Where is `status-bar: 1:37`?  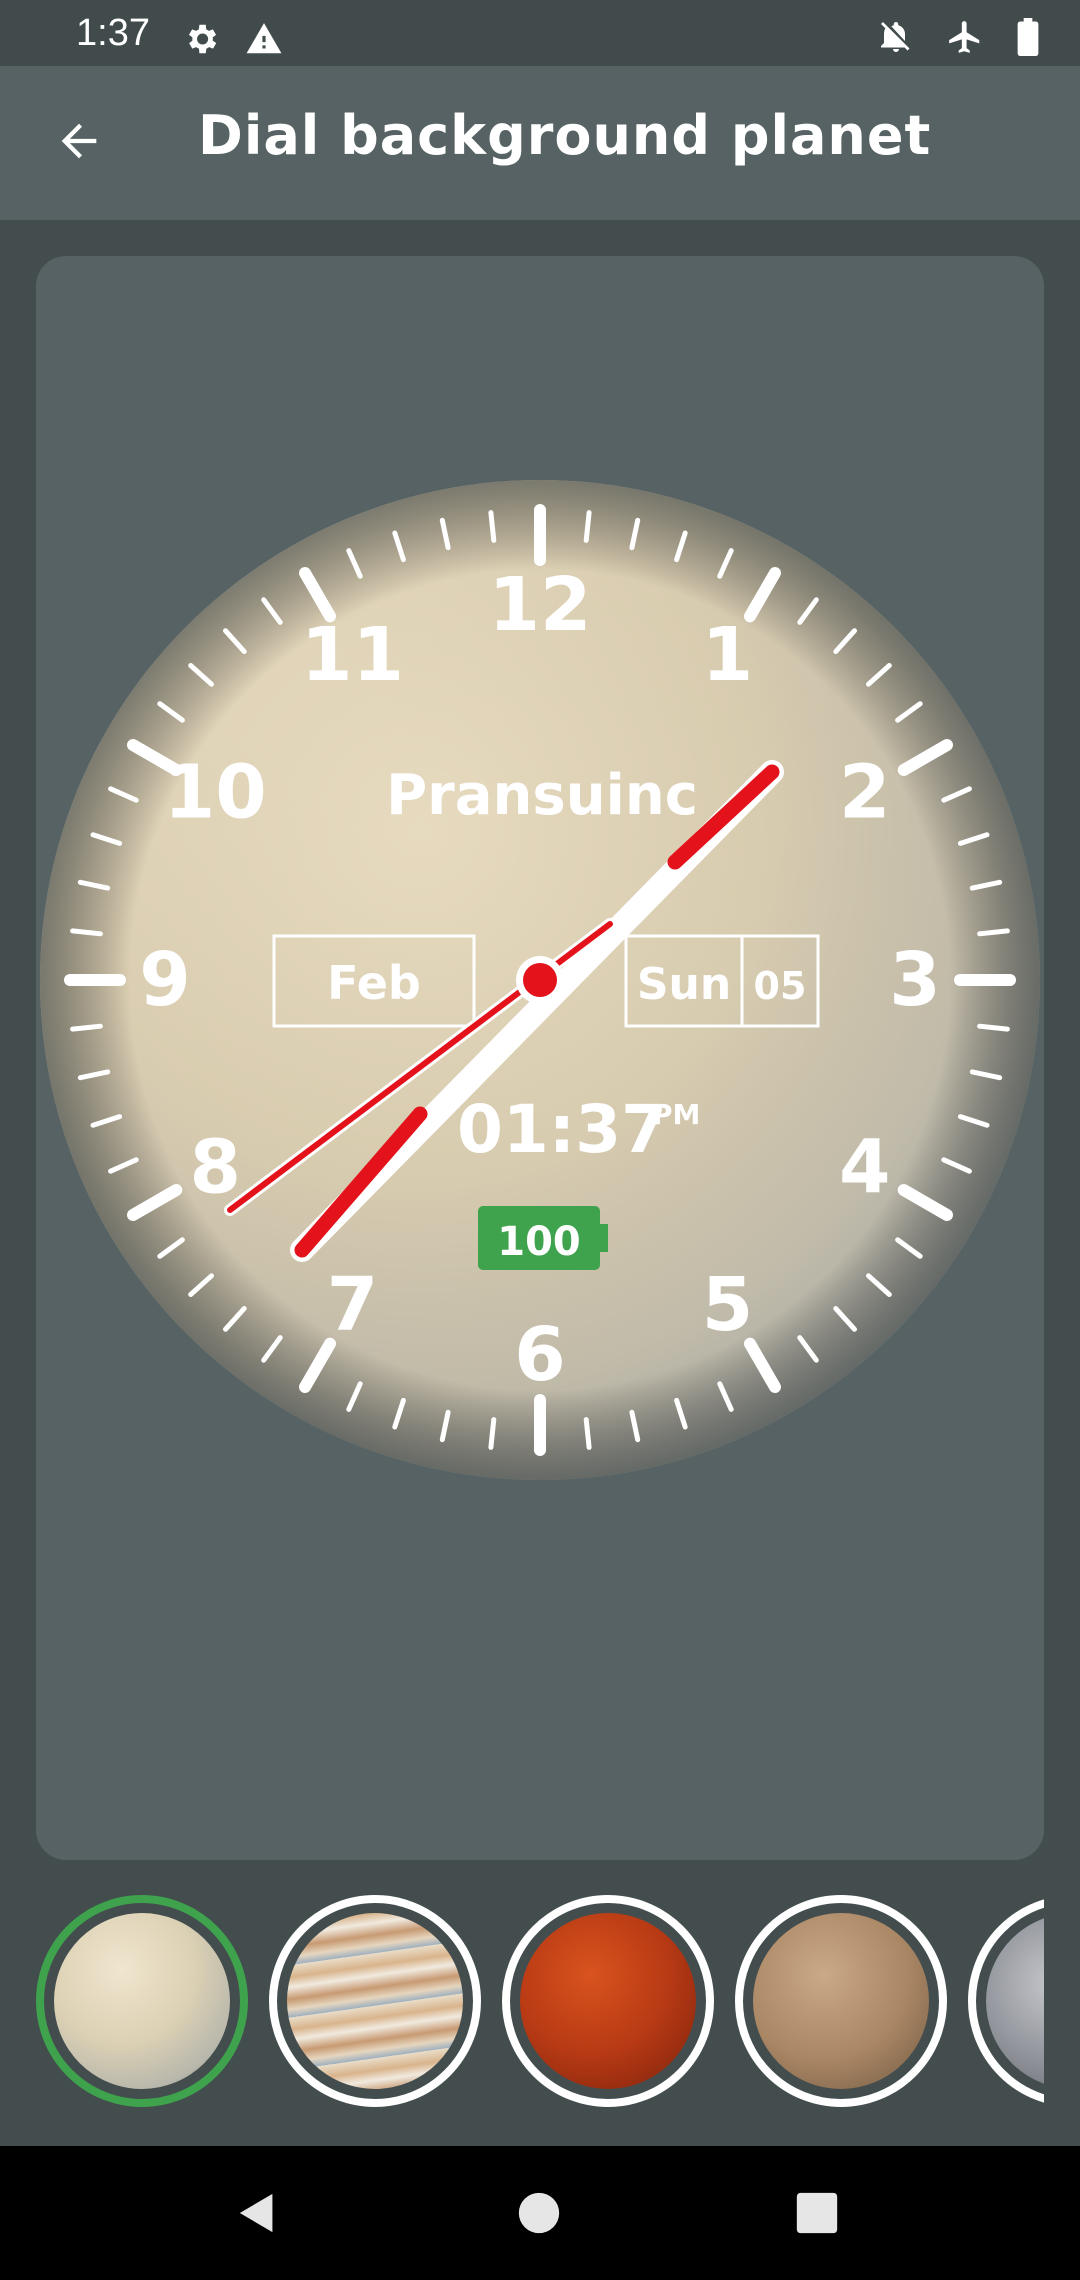
status-bar: 1:37 is located at coordinates (540, 33).